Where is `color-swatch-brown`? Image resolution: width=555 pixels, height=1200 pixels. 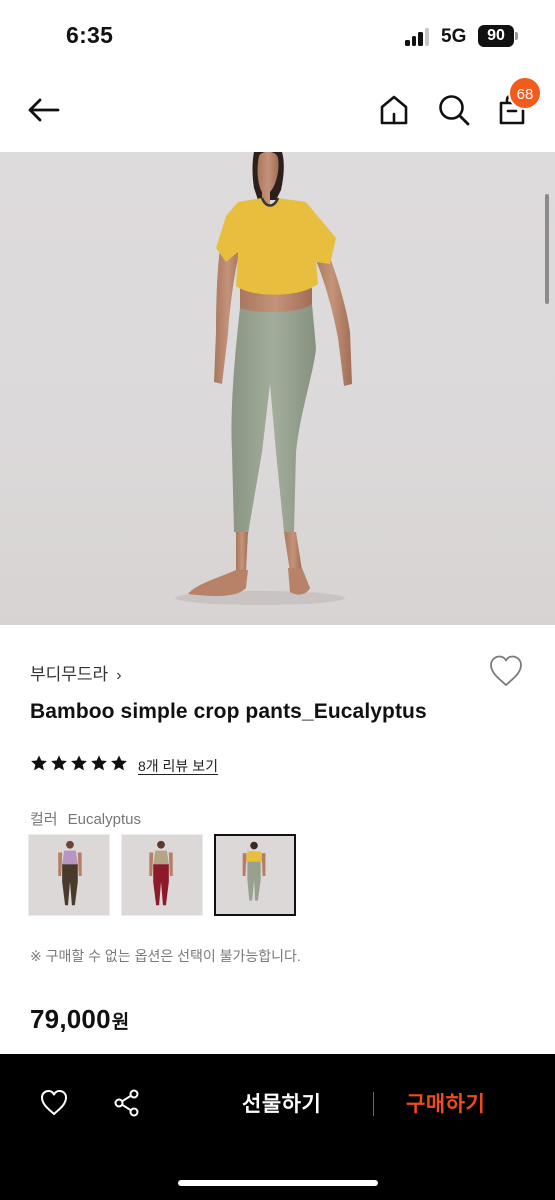 color-swatch-brown is located at coordinates (69, 875).